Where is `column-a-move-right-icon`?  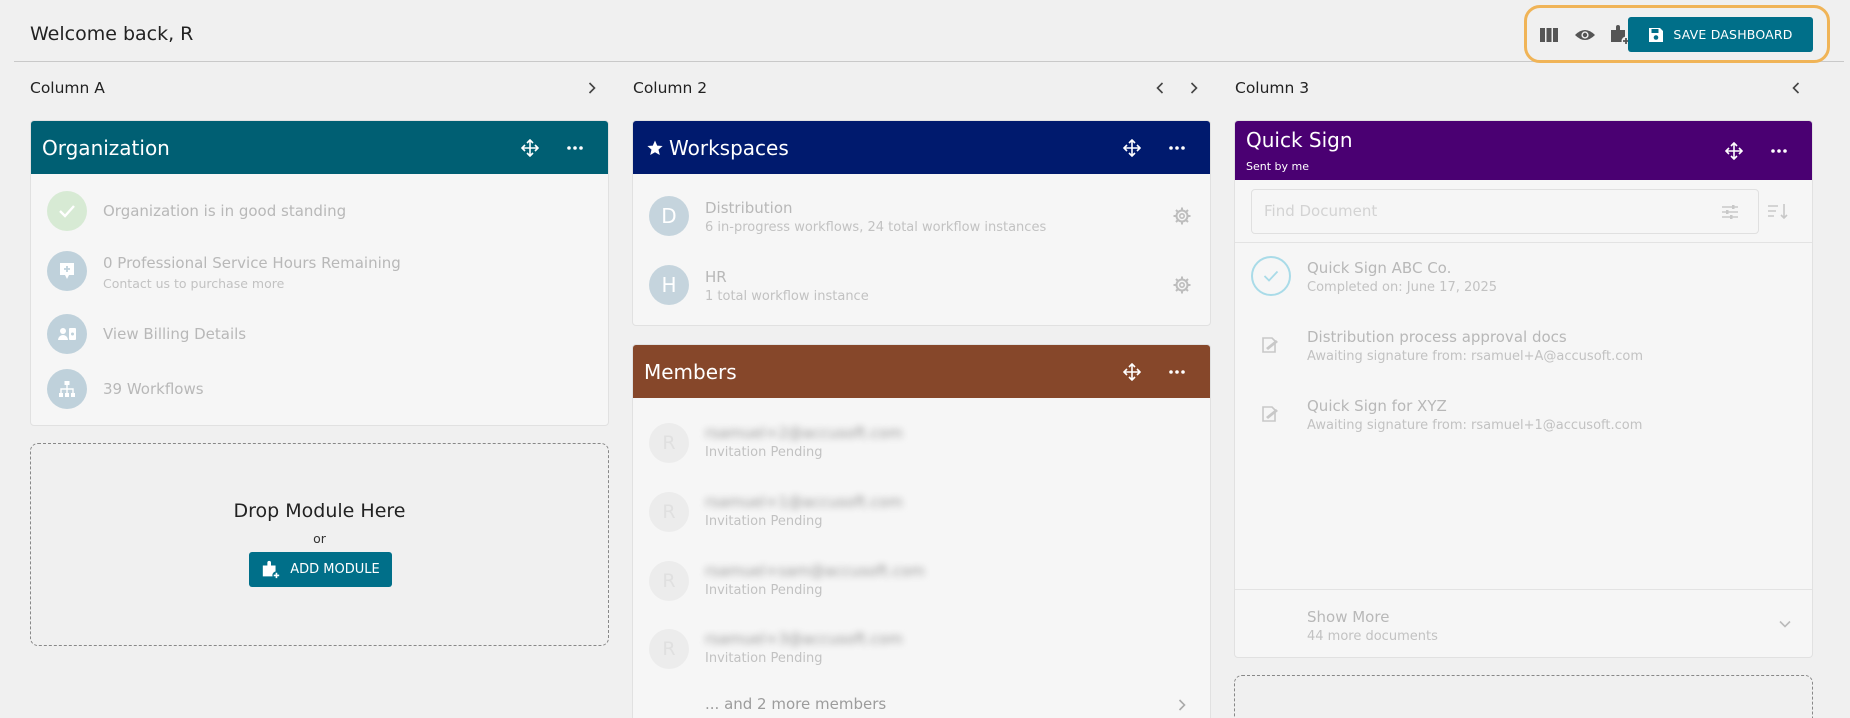
column-a-move-right-icon is located at coordinates (592, 88).